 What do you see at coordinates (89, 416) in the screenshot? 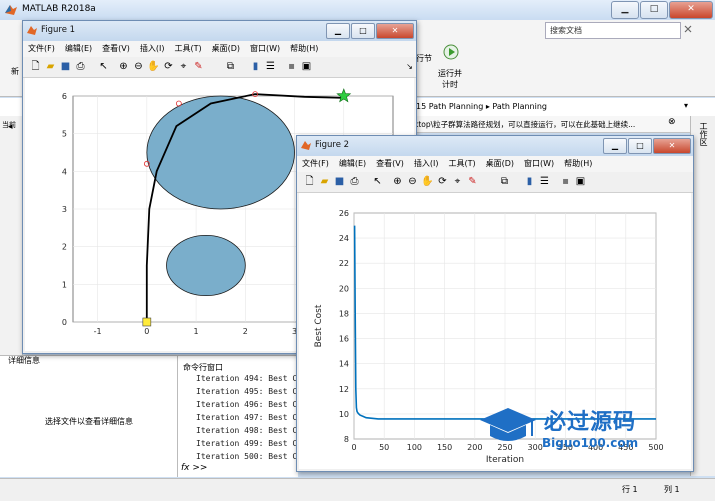
I see `details-panel: 详细信息 选择文件以查看详细信息` at bounding box center [89, 416].